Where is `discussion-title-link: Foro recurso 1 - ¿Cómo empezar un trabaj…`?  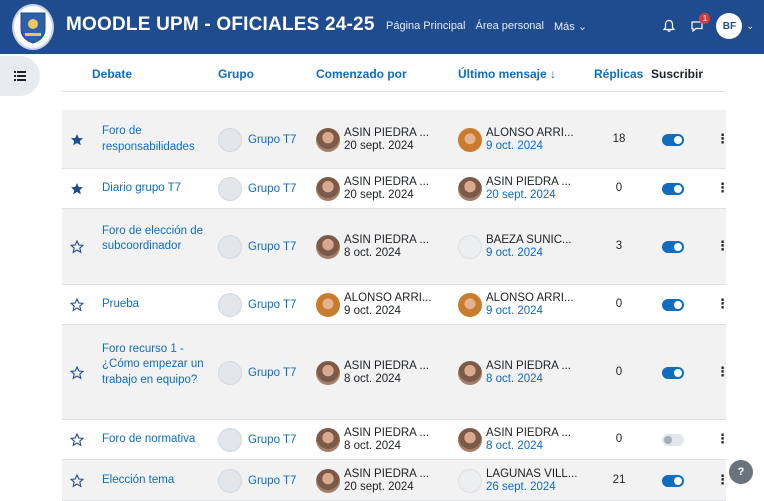
discussion-title-link: Foro recurso 1 - ¿Cómo empezar un trabaj… is located at coordinates (156, 365).